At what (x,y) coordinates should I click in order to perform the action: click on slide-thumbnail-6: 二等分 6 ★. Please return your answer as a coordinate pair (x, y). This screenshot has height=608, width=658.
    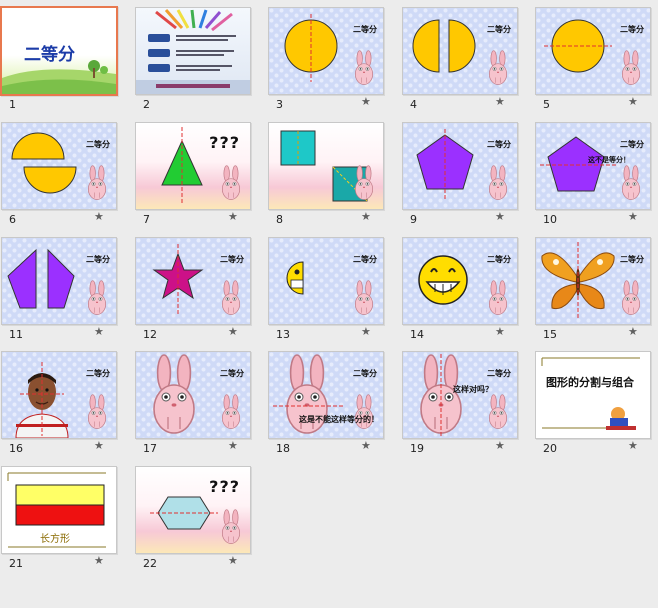
    Looking at the image, I should click on (67, 172).